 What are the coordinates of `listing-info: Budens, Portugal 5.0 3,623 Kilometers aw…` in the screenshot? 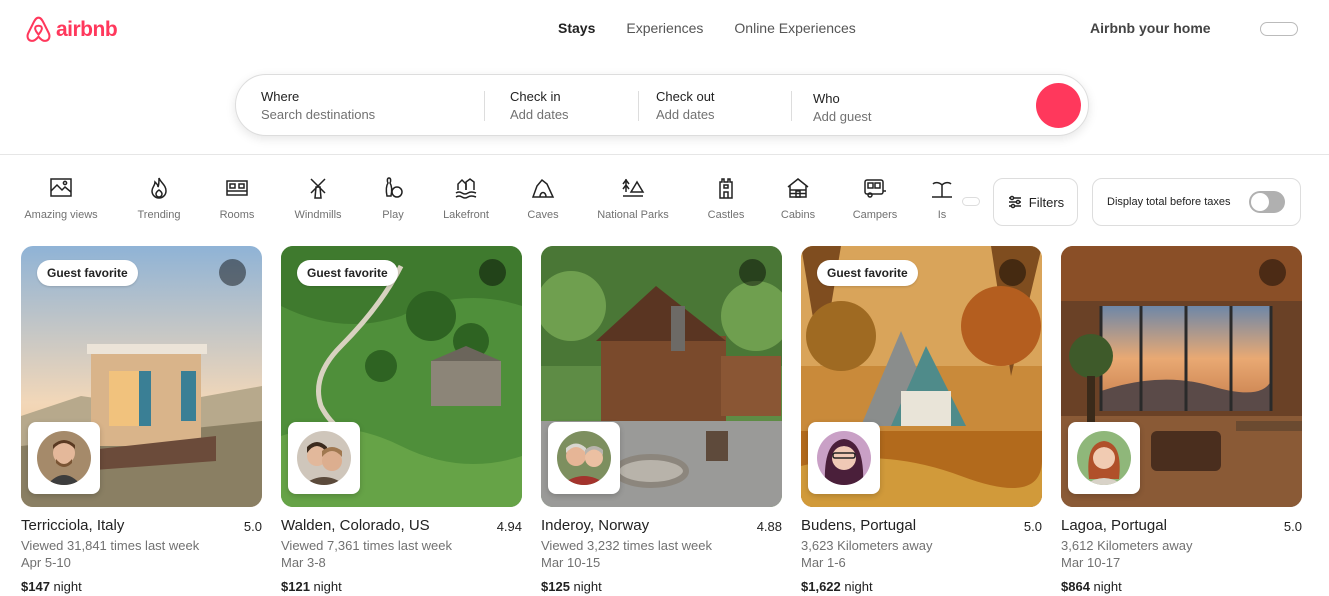 It's located at (921, 555).